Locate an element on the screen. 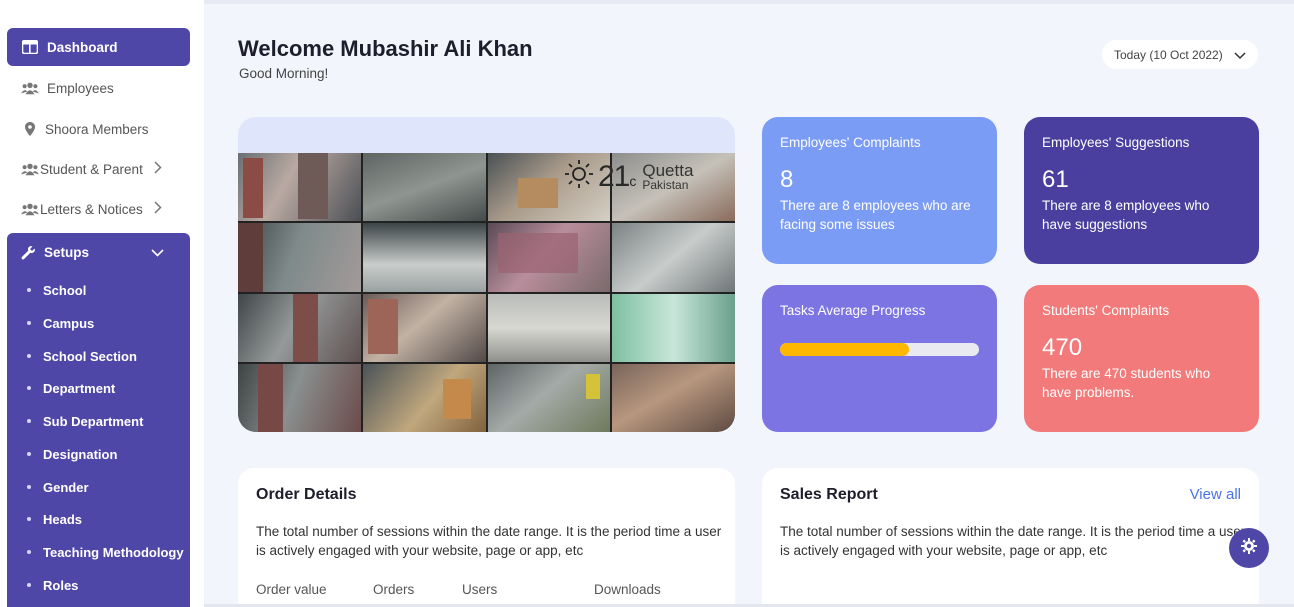  sidebar-item-setups: Setups is located at coordinates (98, 252).